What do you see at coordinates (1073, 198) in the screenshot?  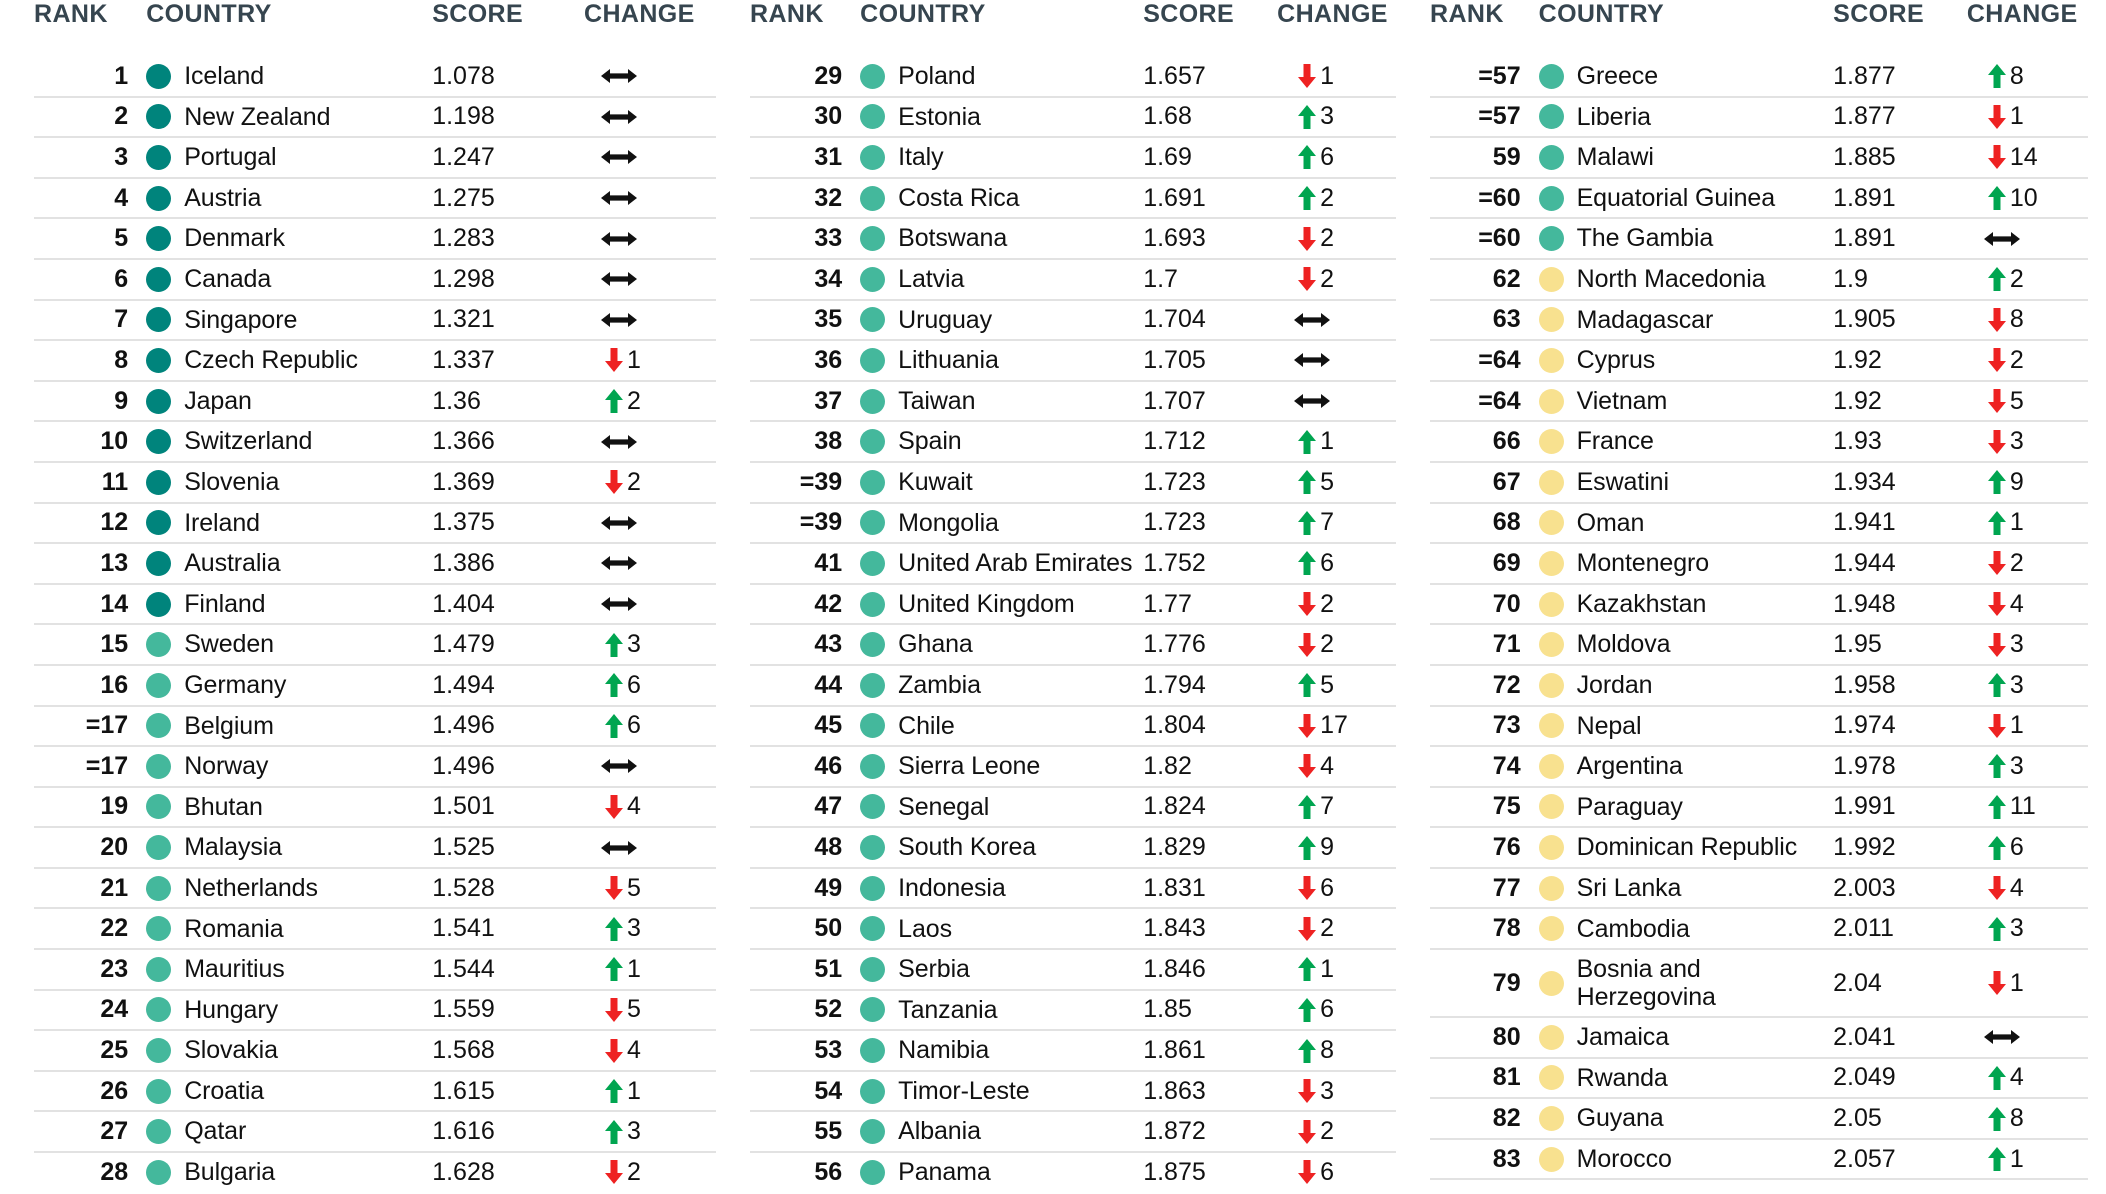 I see `table-row: 32 Costa Rica 1.691 2` at bounding box center [1073, 198].